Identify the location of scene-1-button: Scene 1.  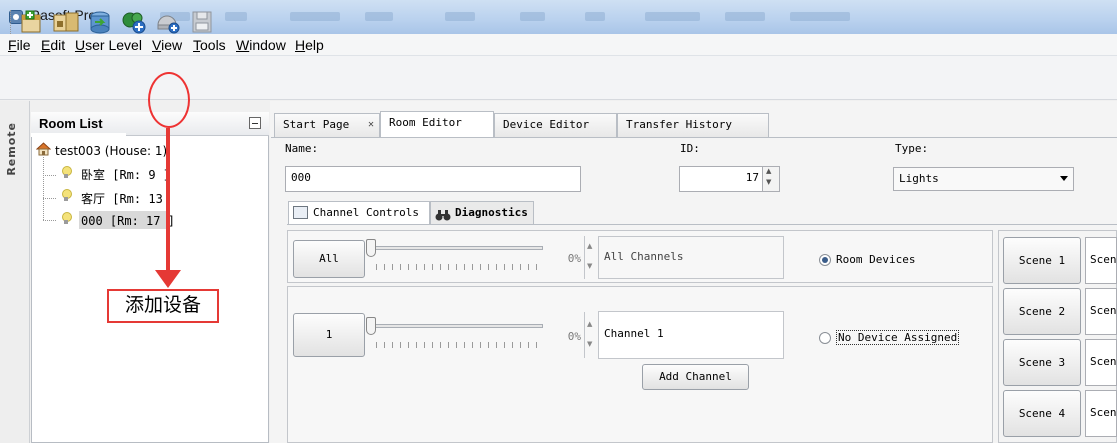
(1042, 260).